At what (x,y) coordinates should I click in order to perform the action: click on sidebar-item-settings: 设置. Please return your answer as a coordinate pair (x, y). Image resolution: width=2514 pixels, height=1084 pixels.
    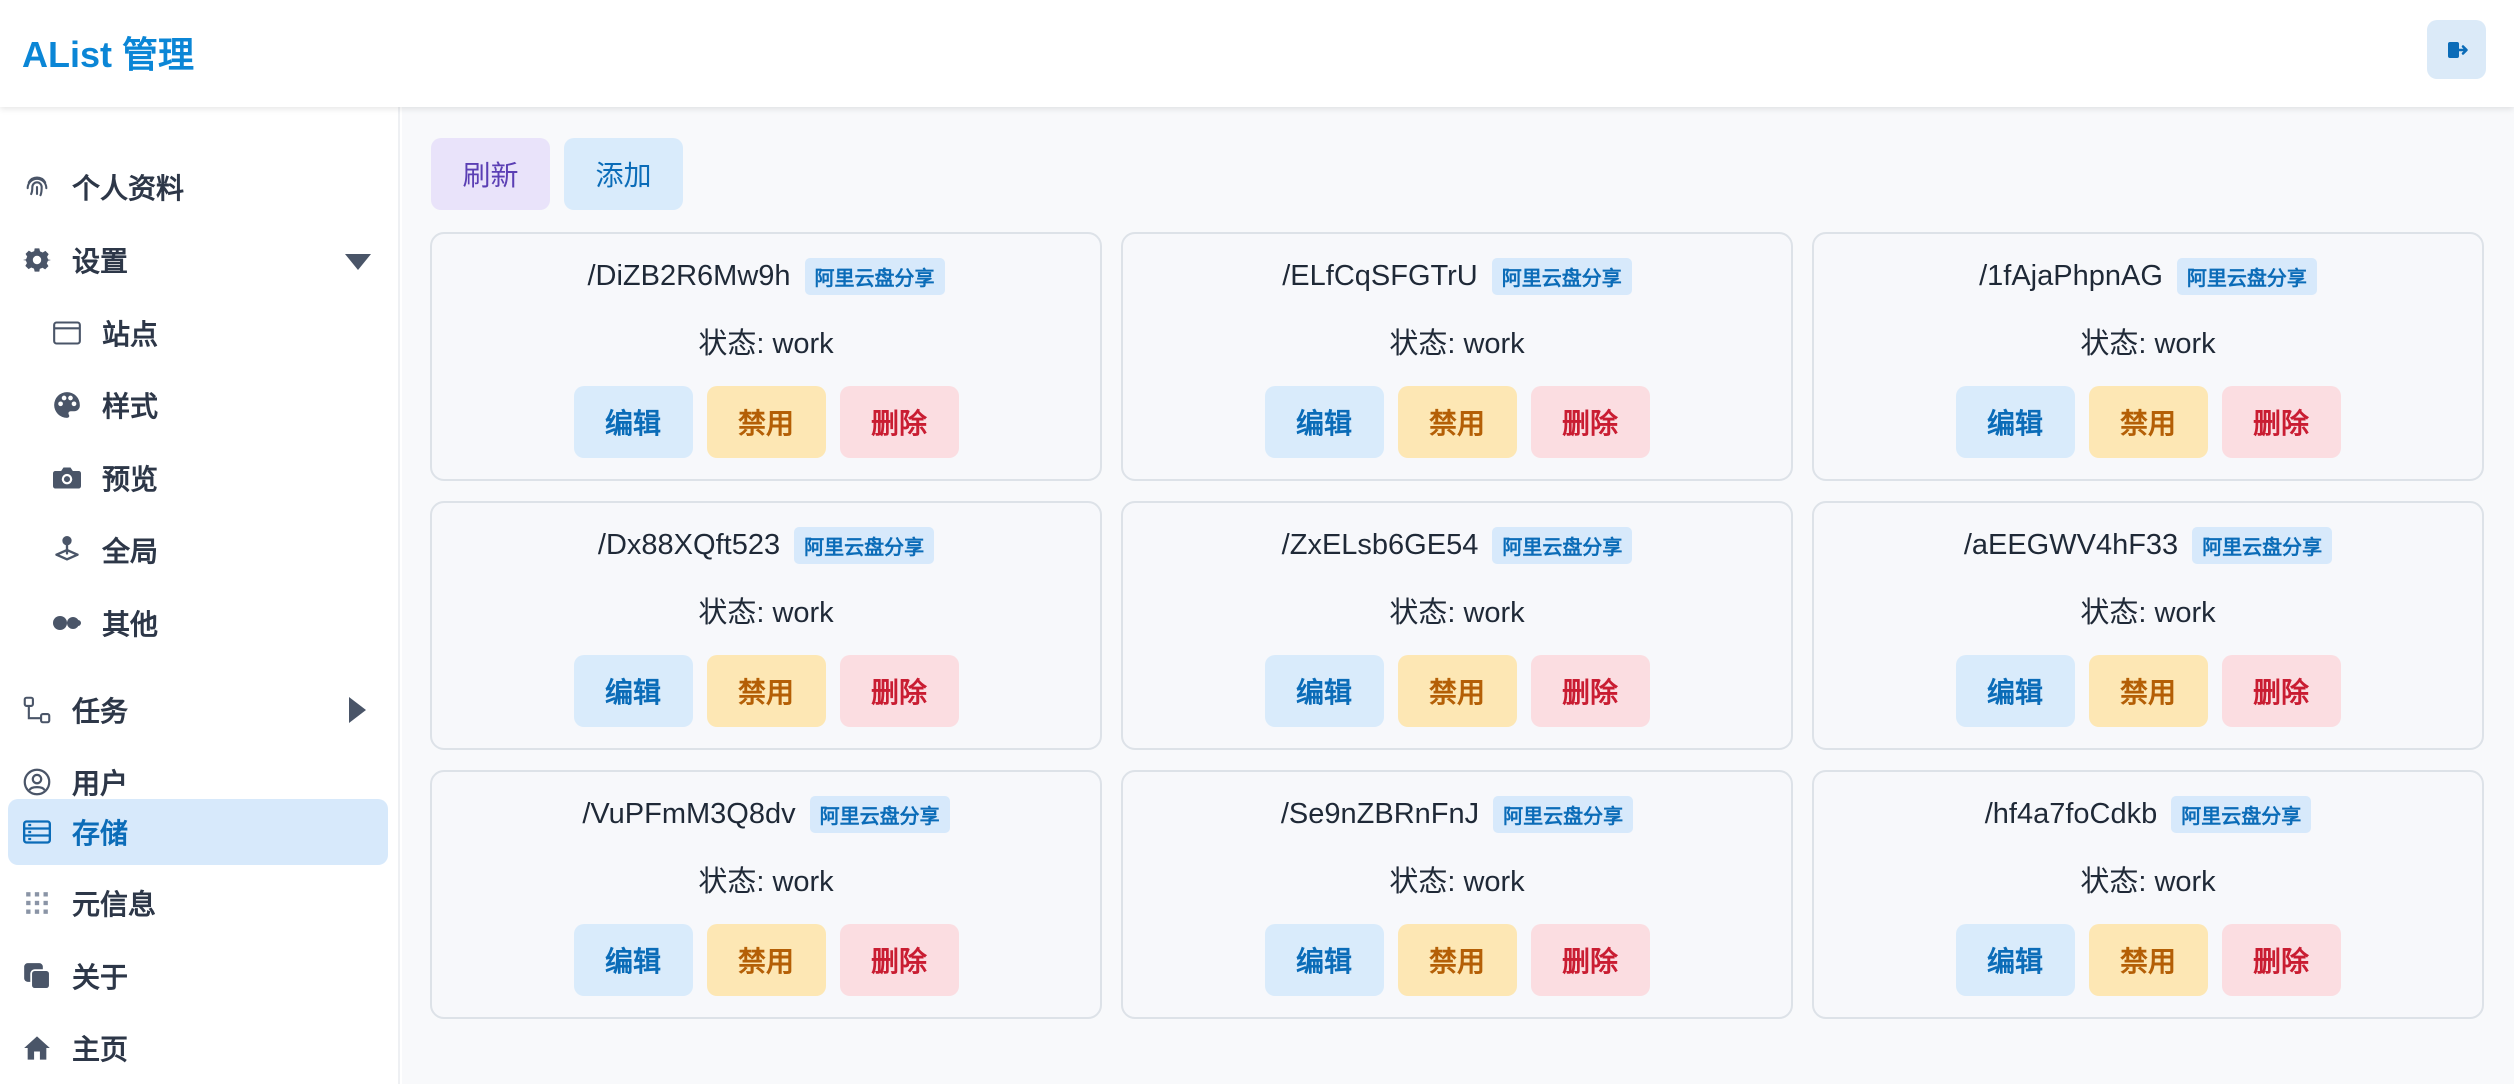
    Looking at the image, I should click on (198, 260).